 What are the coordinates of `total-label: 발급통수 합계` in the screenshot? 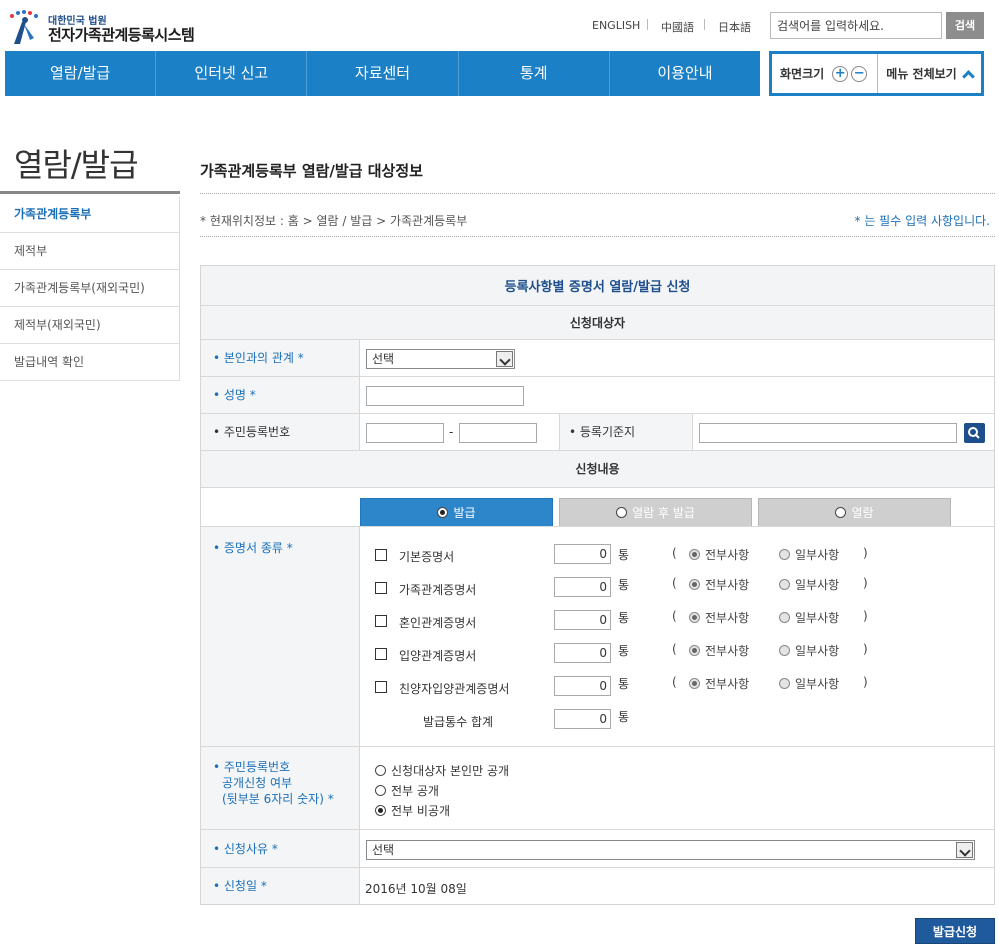 It's located at (458, 722).